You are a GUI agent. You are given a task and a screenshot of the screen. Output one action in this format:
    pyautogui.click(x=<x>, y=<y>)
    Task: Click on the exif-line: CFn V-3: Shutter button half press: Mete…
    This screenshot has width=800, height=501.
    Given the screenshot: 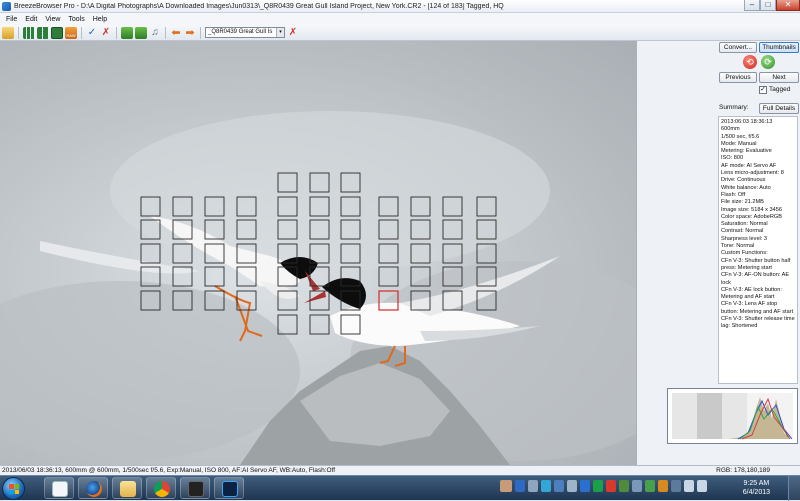 What is the action you would take?
    pyautogui.click(x=756, y=264)
    